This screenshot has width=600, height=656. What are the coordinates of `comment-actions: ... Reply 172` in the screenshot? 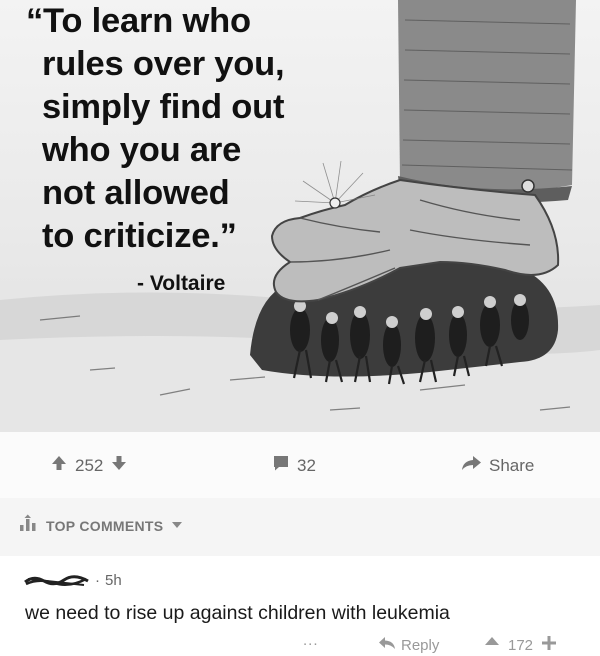 It's located at (300, 644).